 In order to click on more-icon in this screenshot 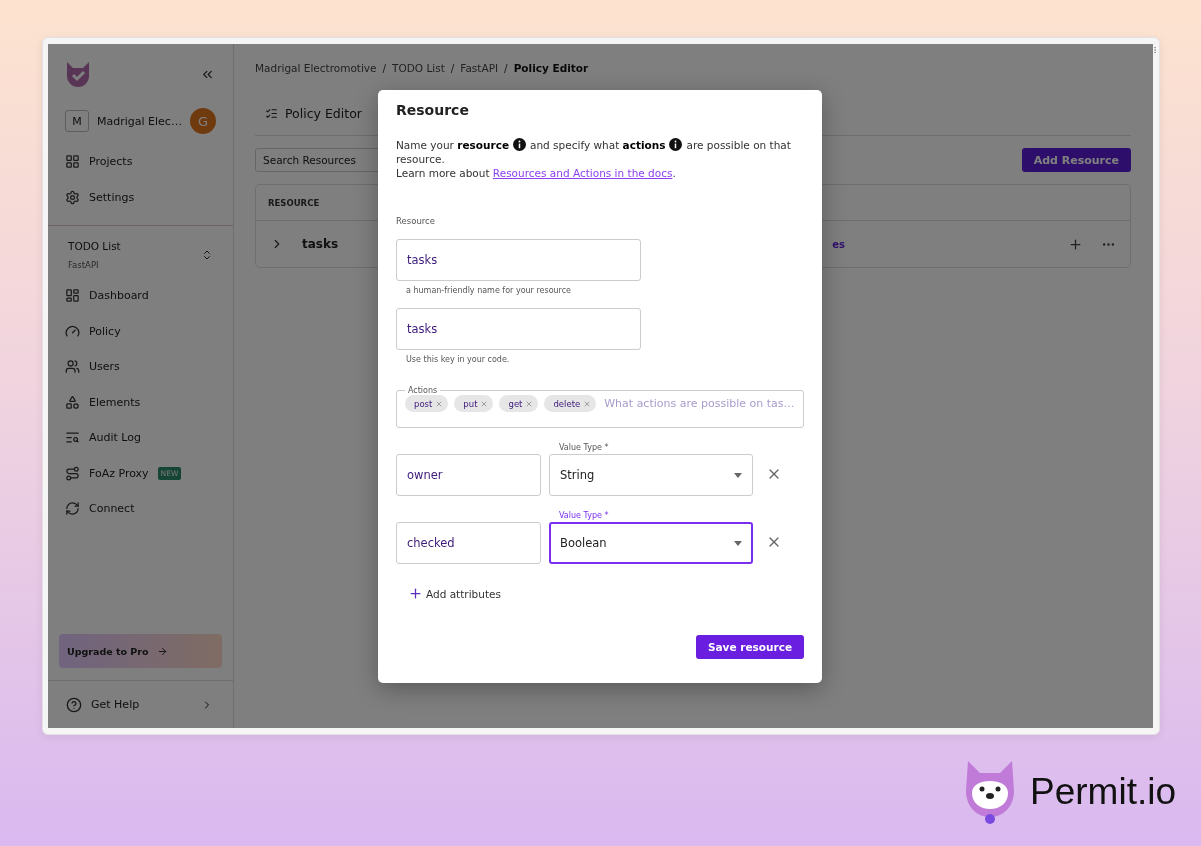, I will do `click(1155, 50)`.